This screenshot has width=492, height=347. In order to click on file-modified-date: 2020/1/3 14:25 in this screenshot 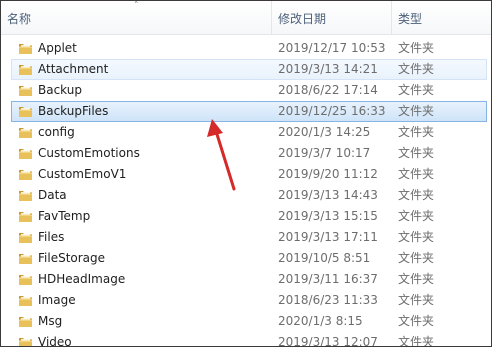, I will do `click(324, 132)`.